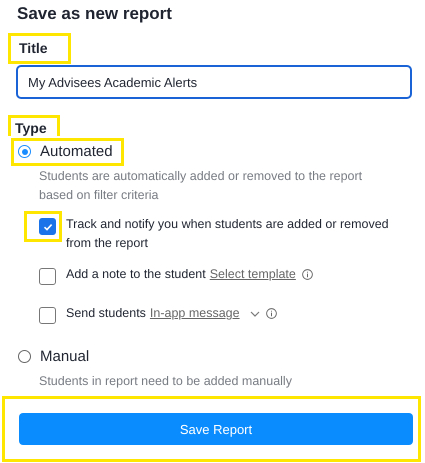 This screenshot has height=463, width=425. Describe the element at coordinates (76, 151) in the screenshot. I see `option-label: Automated` at that location.